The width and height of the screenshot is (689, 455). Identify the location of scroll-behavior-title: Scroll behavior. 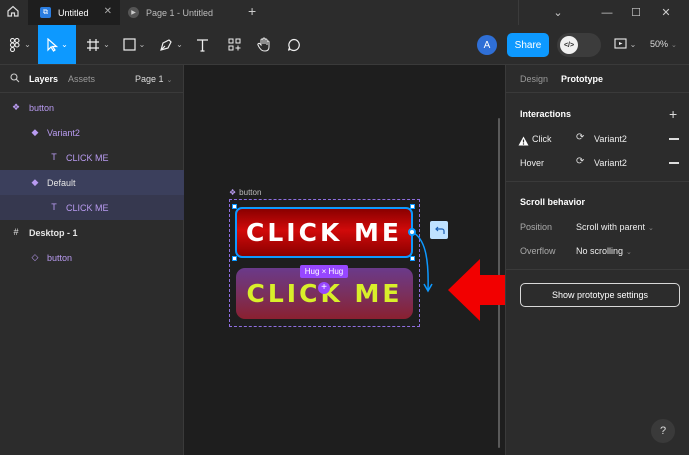
(553, 202).